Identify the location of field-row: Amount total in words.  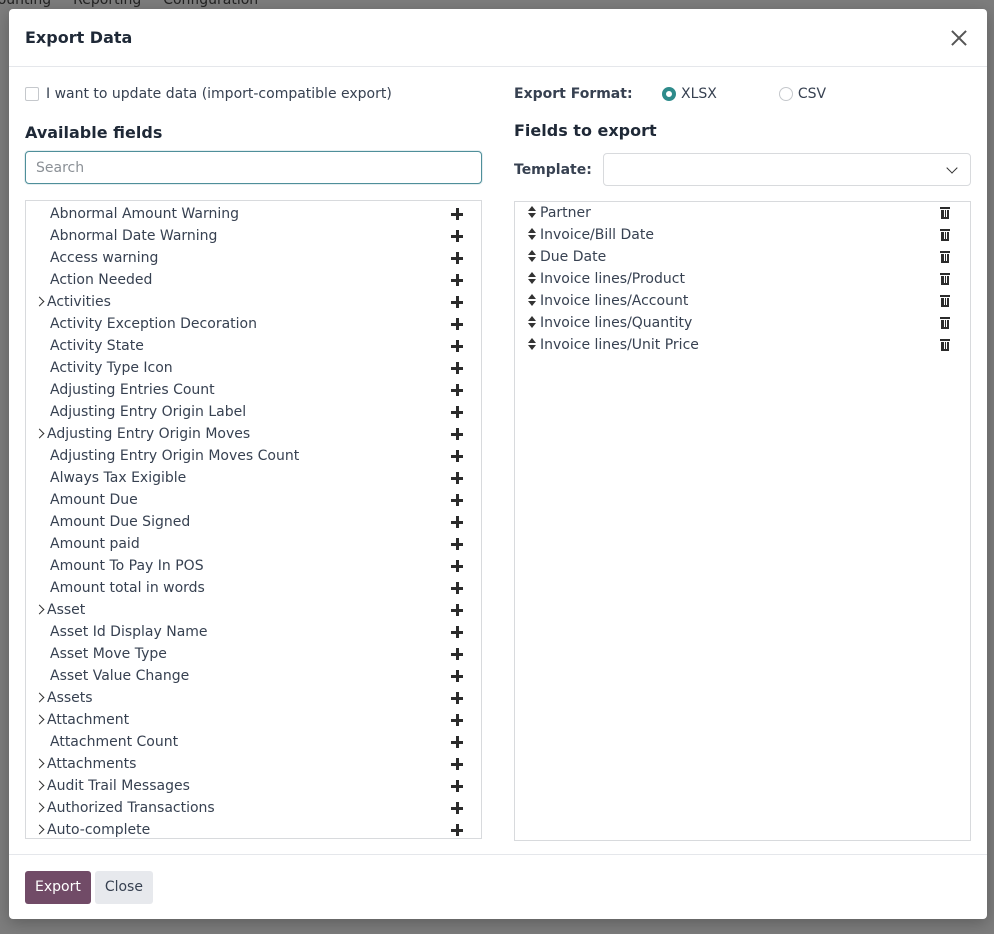
(253, 588).